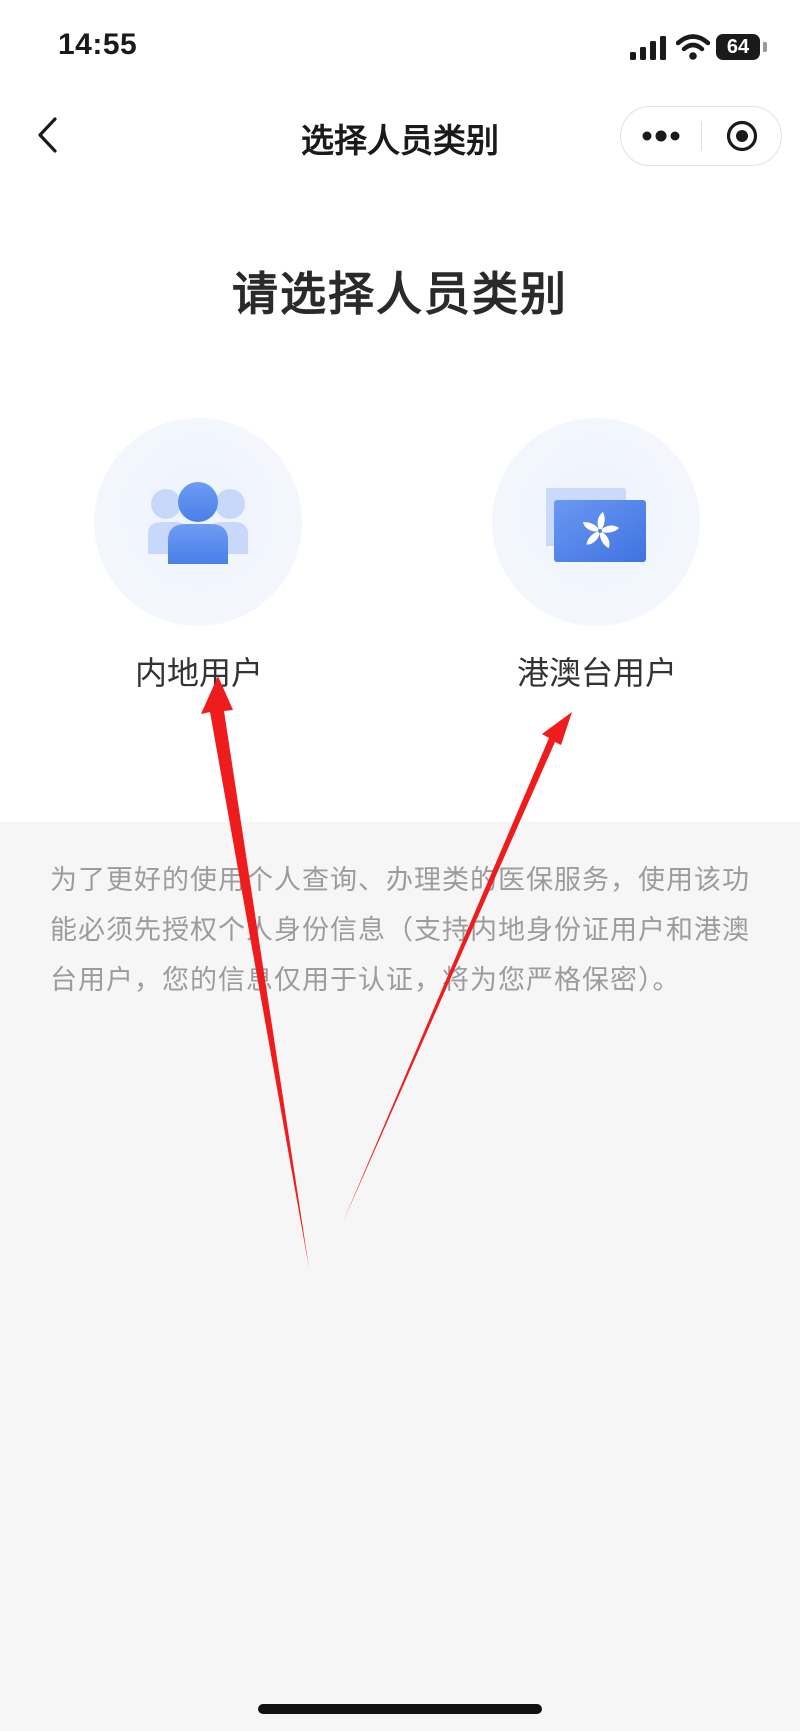 The image size is (800, 1731). I want to click on home-indicator, so click(400, 1709).